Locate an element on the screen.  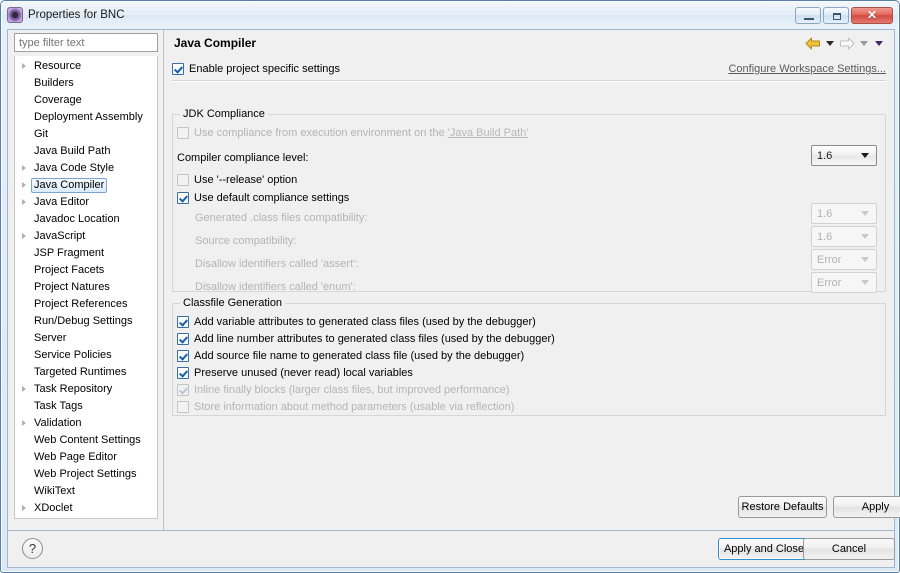
sidebar-item-resource: Resource is located at coordinates (86, 66).